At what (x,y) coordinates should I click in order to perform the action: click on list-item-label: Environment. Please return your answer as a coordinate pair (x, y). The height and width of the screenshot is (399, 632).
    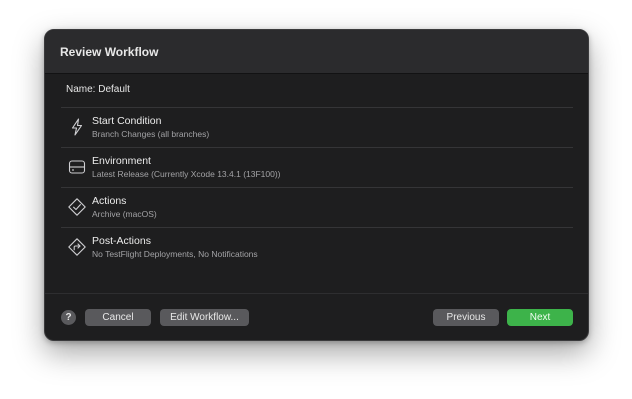
    Looking at the image, I should click on (121, 161).